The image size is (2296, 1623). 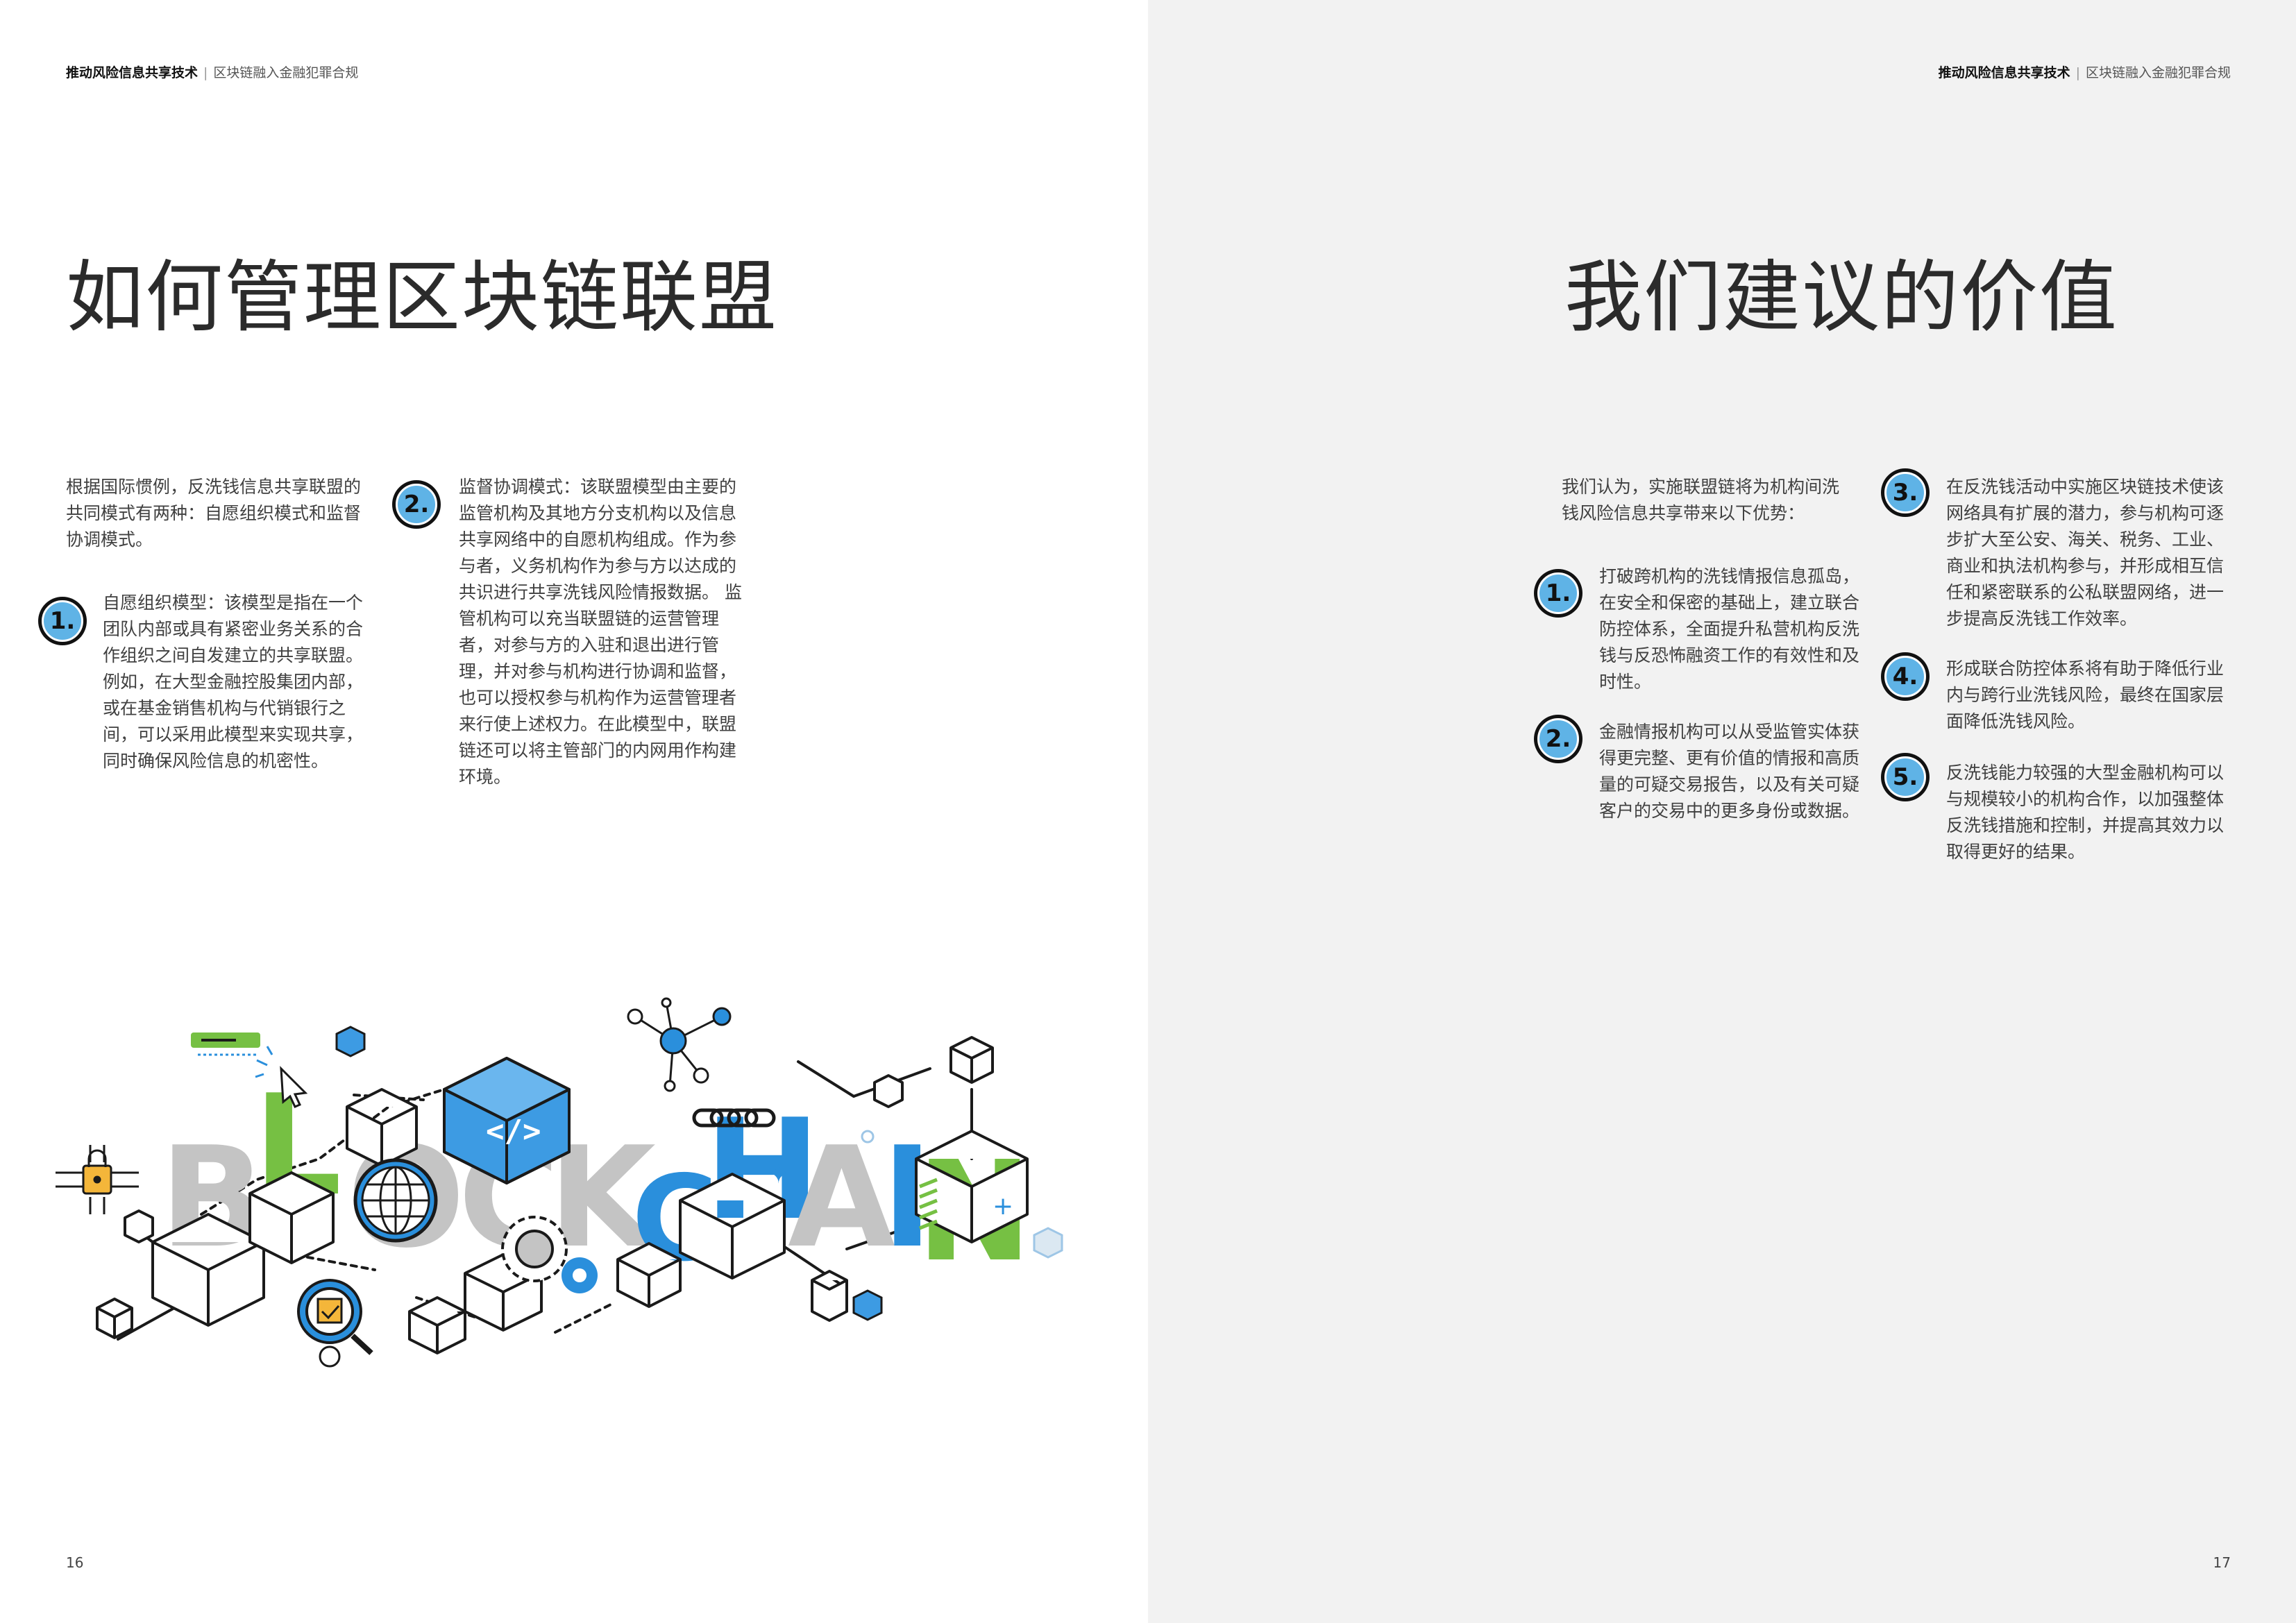 I want to click on header-subtitle: 区块链融入金融犯罪合规, so click(x=286, y=72).